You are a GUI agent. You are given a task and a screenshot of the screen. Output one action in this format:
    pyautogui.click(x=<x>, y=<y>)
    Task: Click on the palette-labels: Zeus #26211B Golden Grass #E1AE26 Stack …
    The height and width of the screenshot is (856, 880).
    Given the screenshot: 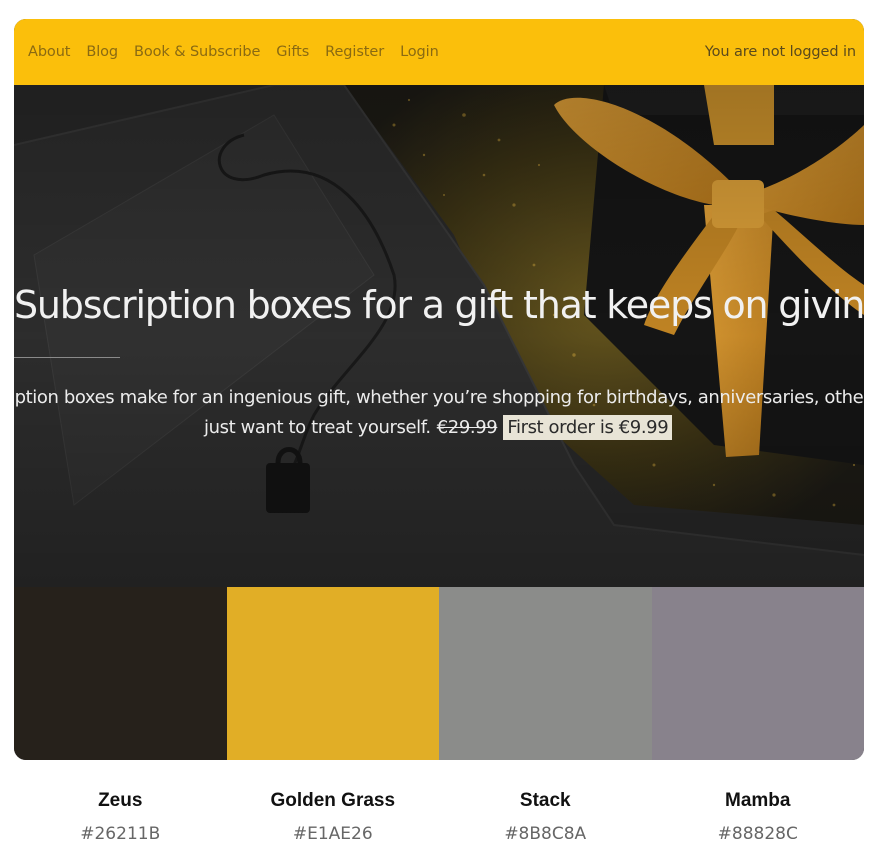 What is the action you would take?
    pyautogui.click(x=439, y=817)
    